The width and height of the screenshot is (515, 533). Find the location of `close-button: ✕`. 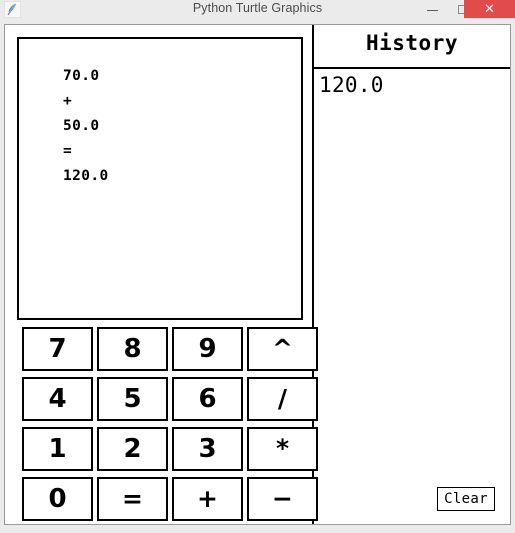

close-button: ✕ is located at coordinates (489, 9).